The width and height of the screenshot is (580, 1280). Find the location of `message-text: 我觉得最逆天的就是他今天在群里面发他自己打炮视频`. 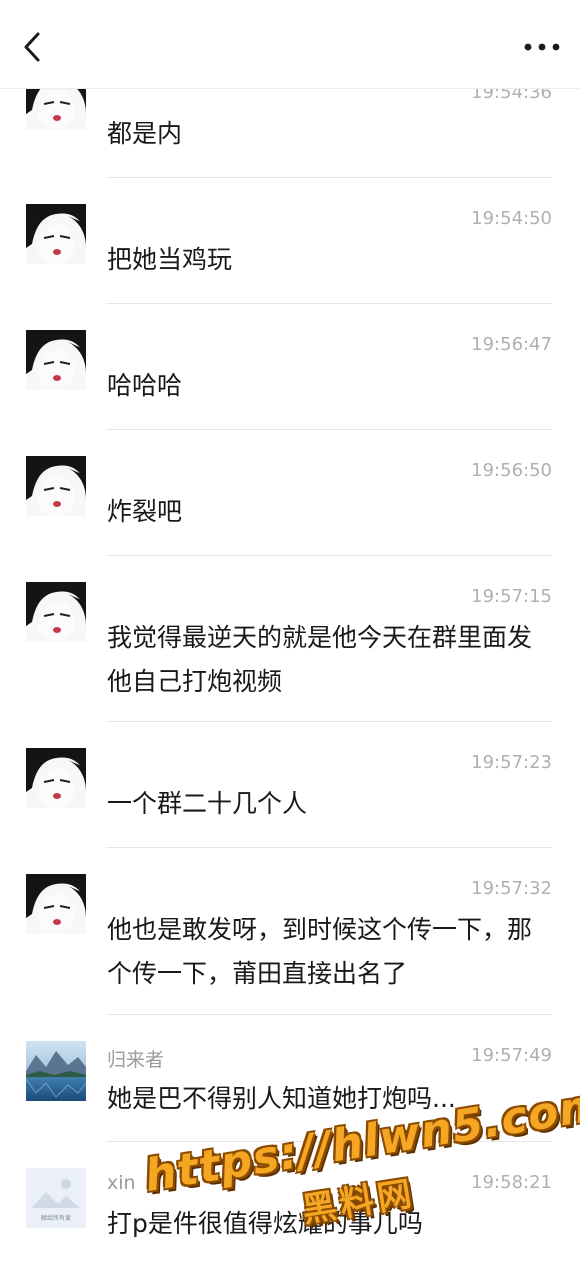

message-text: 我觉得最逆天的就是他今天在群里面发他自己打炮视频 is located at coordinates (322, 660).